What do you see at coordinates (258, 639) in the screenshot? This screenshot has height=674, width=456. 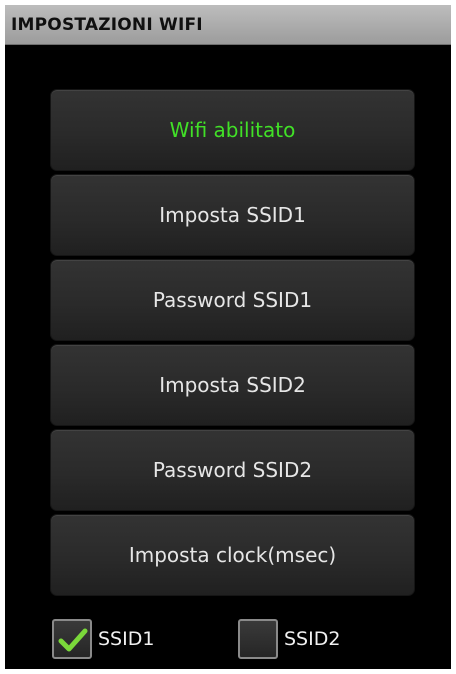 I see `ssid2-checkbox-box` at bounding box center [258, 639].